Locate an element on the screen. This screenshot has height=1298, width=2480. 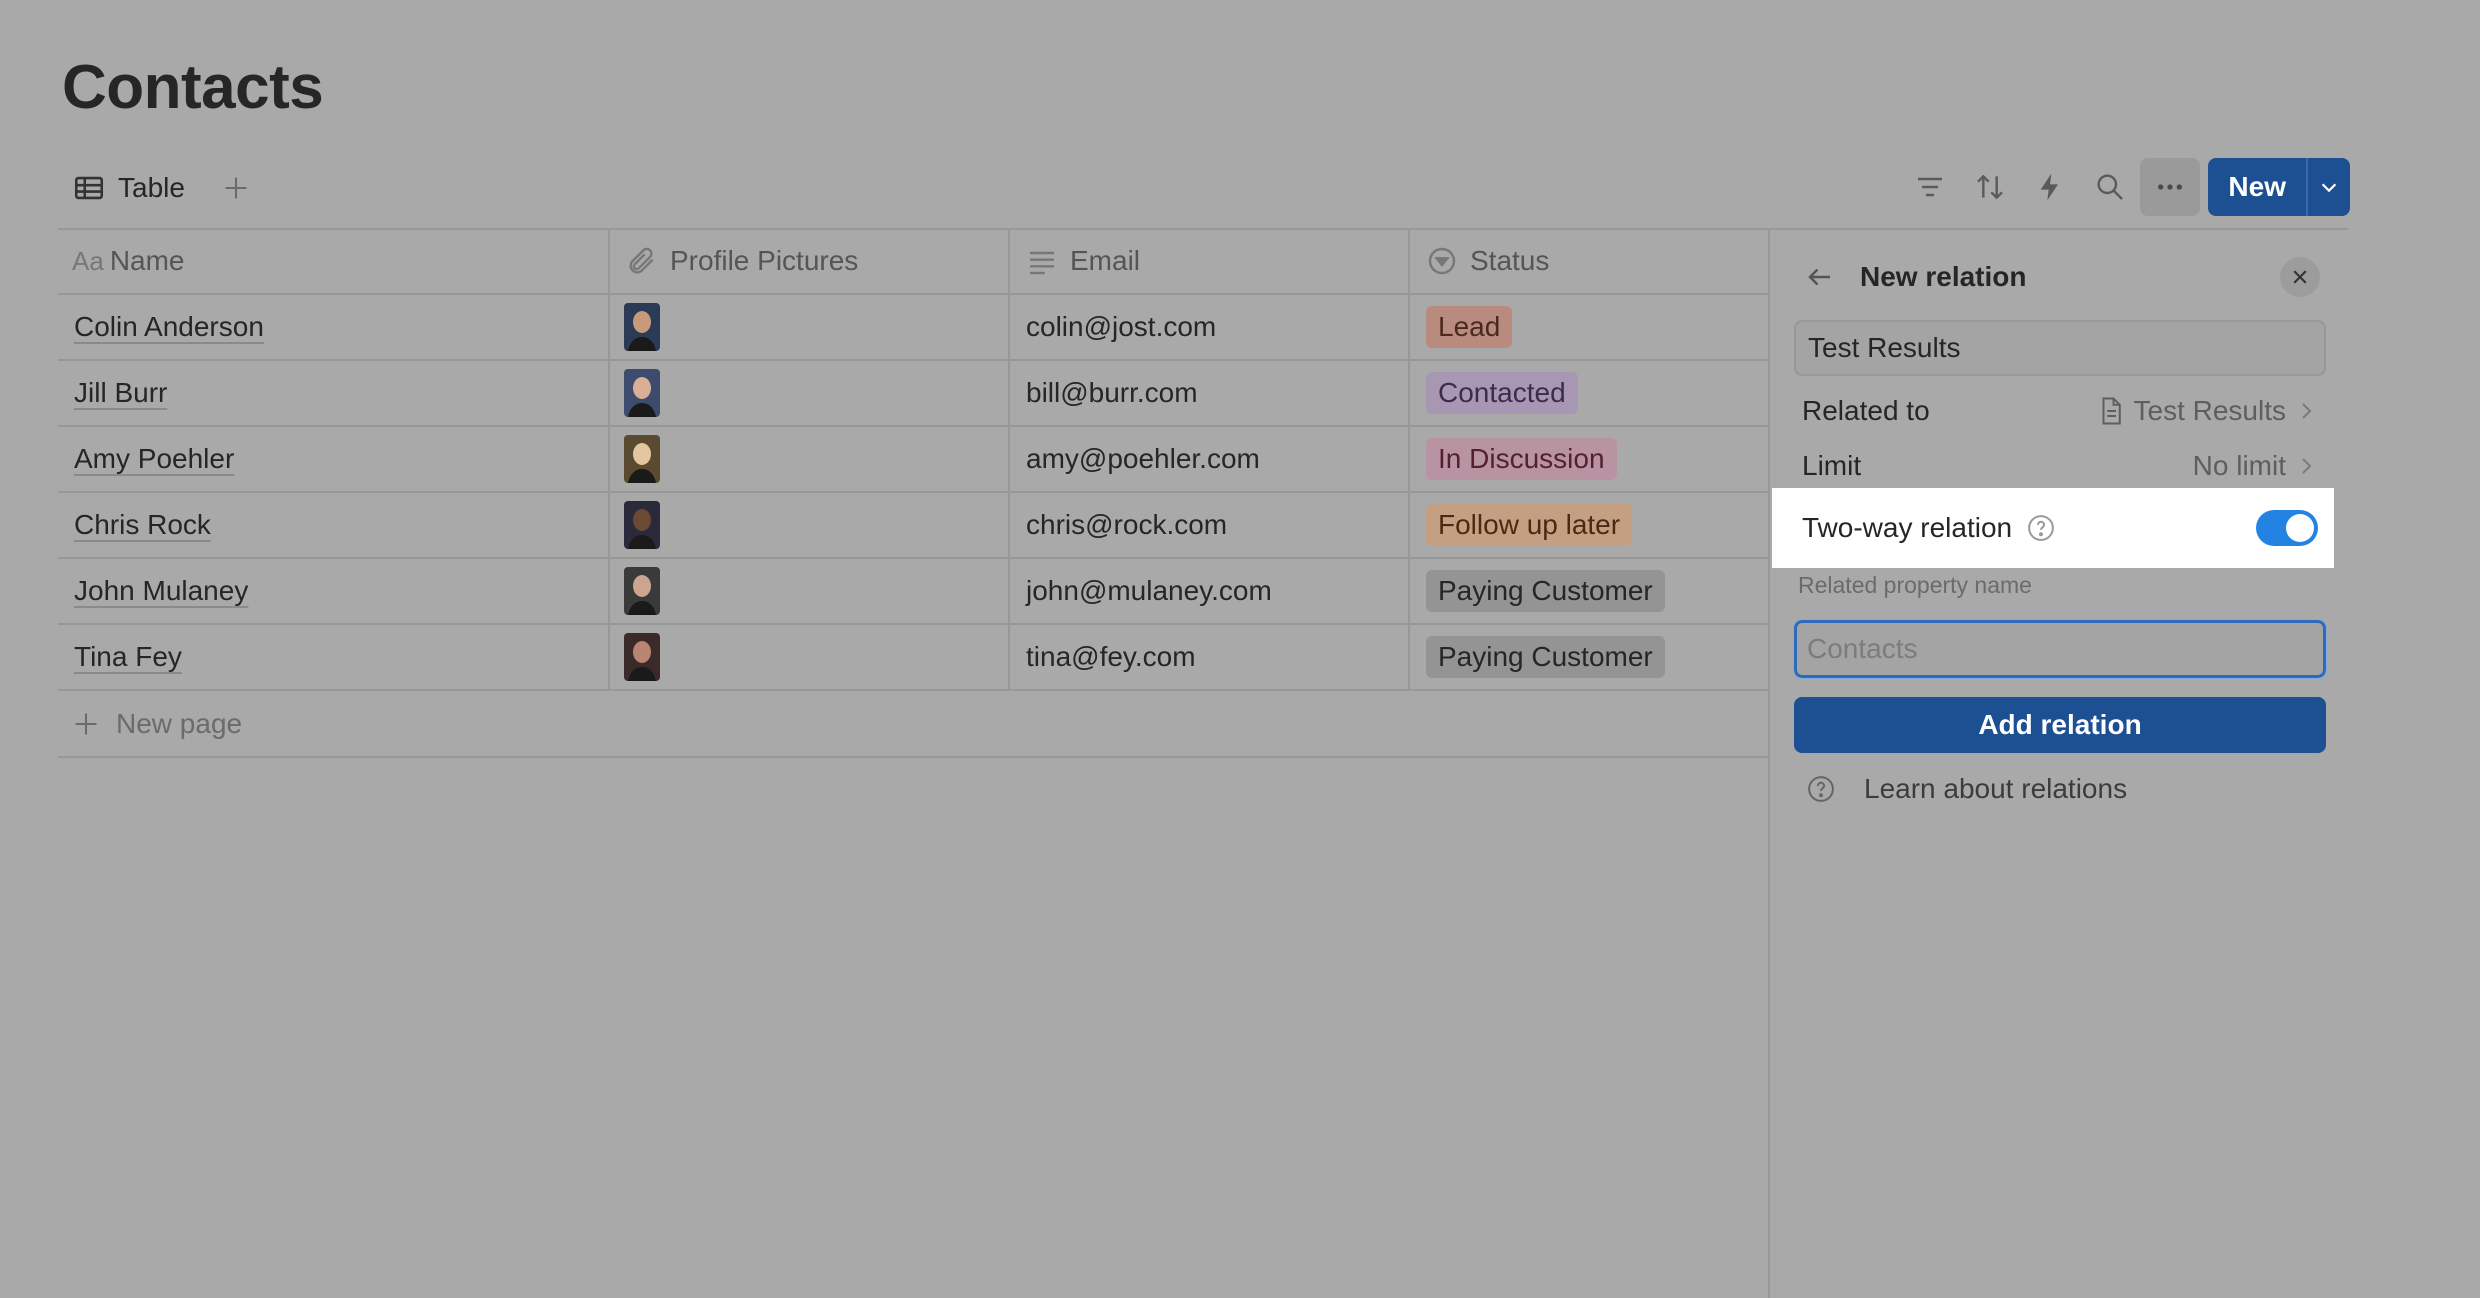
row-title-link: Colin Anderson is located at coordinates (169, 327).